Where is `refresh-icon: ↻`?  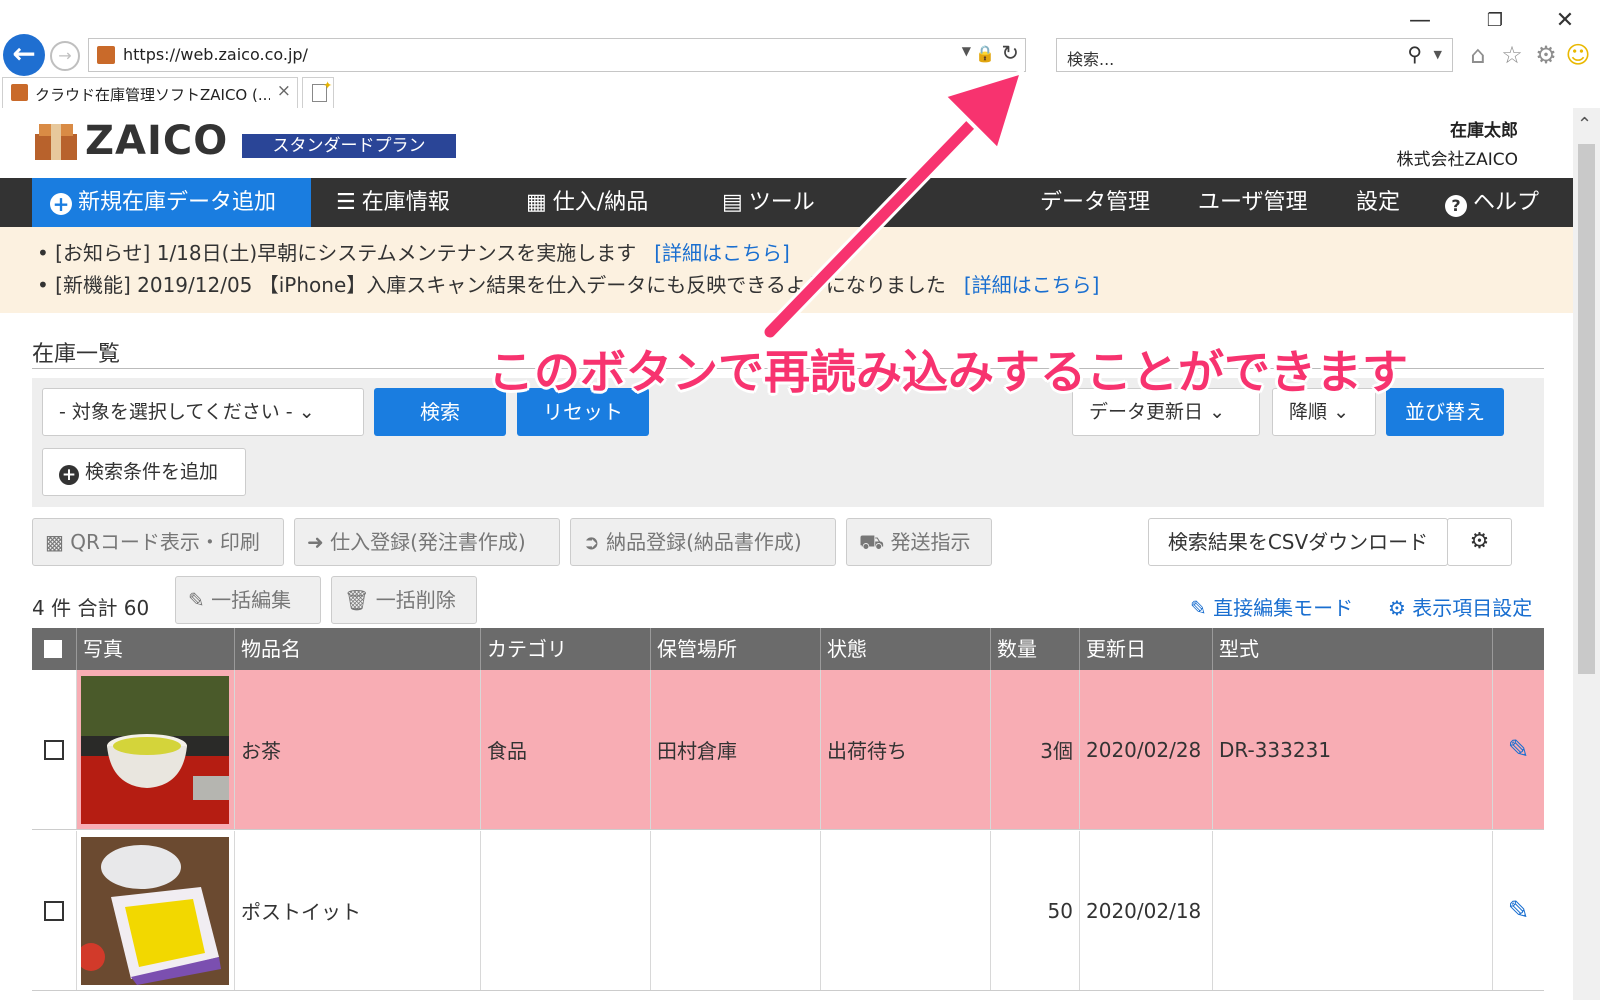
refresh-icon: ↻ is located at coordinates (1010, 53).